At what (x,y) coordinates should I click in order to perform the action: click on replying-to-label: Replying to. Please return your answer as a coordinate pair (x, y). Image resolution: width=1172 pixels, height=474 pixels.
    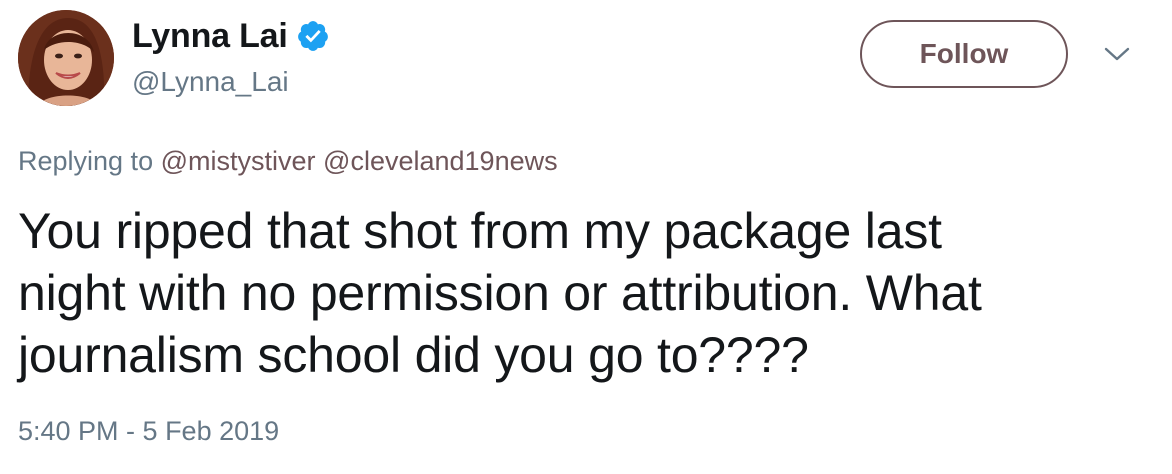
    Looking at the image, I should click on (86, 161).